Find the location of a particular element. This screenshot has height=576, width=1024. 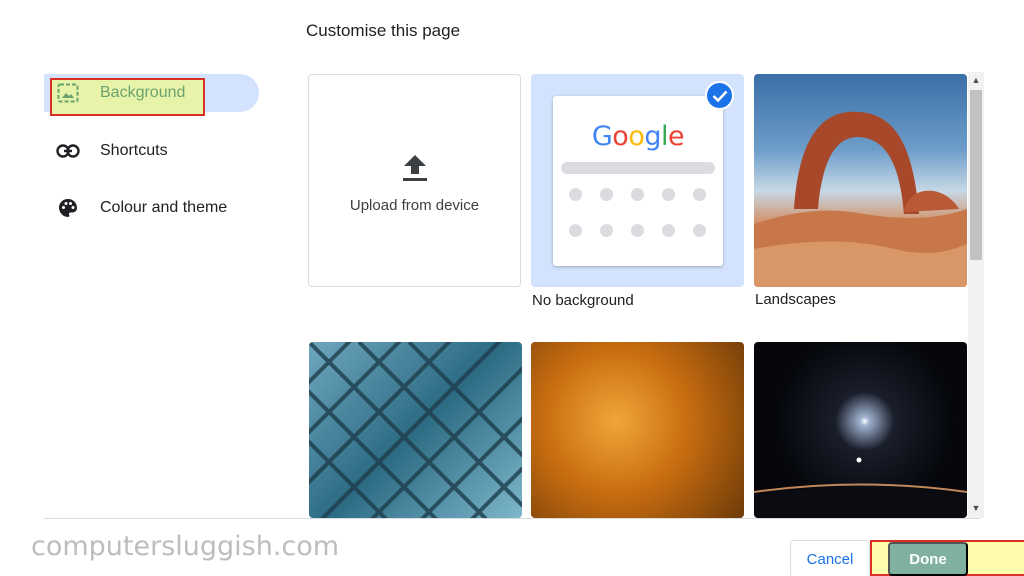

upload-label: Upload from device is located at coordinates (414, 205).